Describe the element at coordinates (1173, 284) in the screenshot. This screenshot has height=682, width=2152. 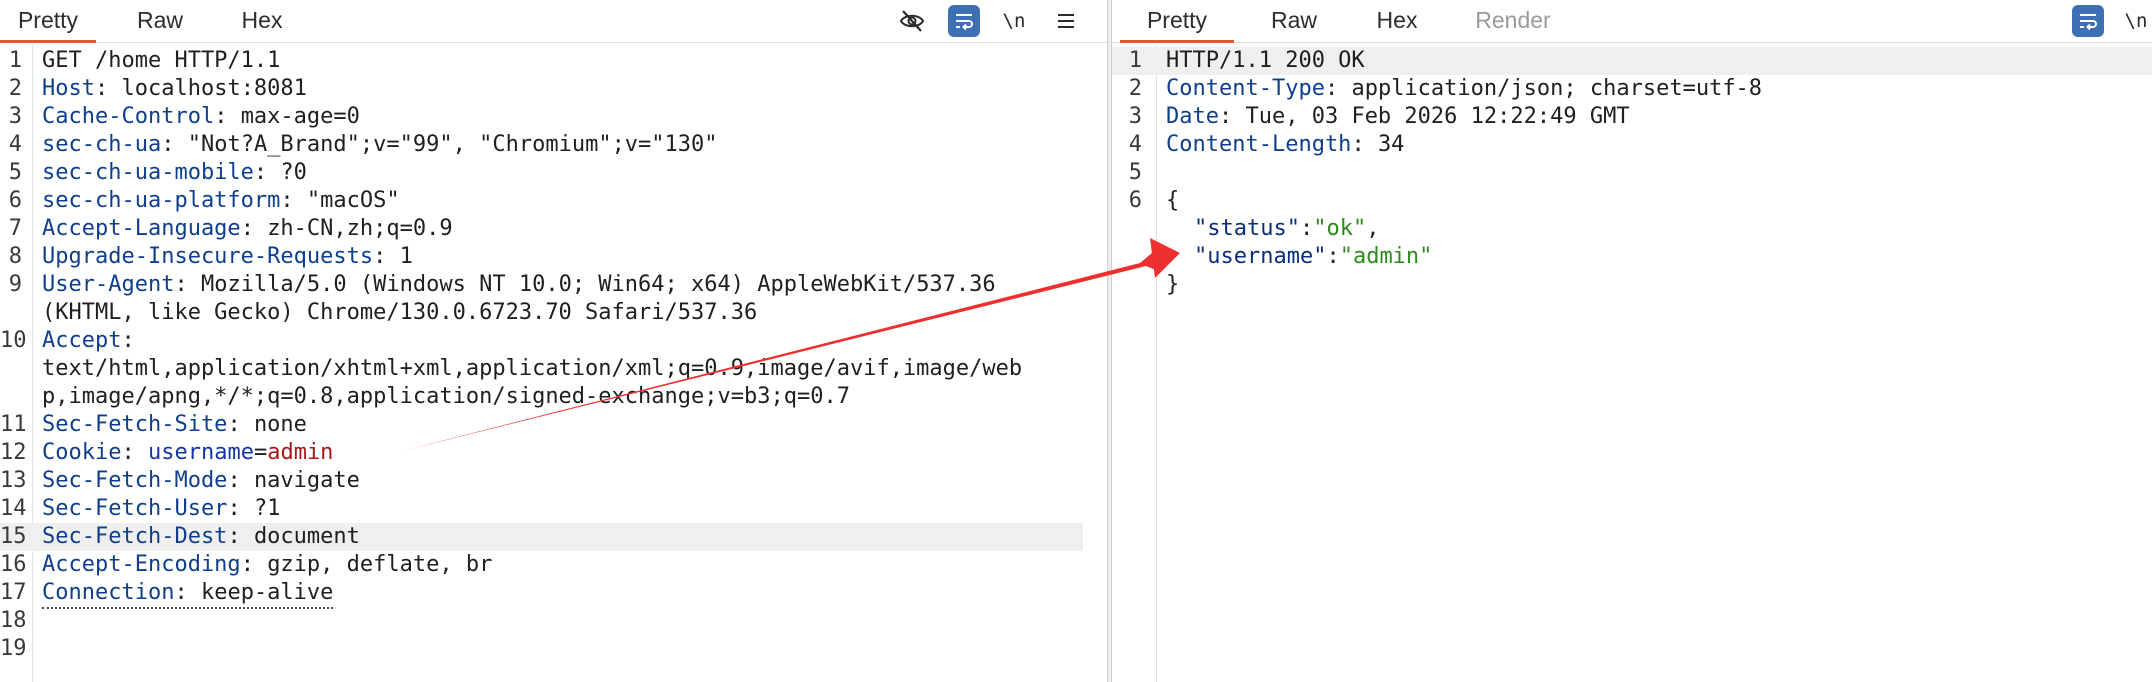
I see `code-line: }` at that location.